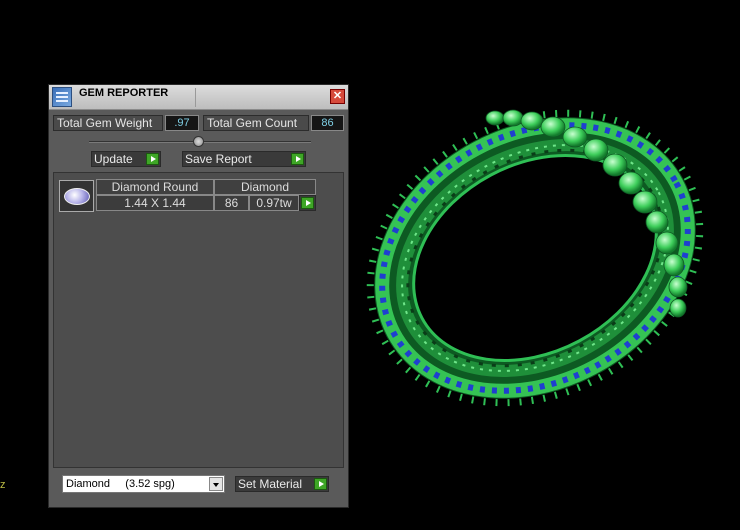  Describe the element at coordinates (62, 97) in the screenshot. I see `app-icon` at that location.